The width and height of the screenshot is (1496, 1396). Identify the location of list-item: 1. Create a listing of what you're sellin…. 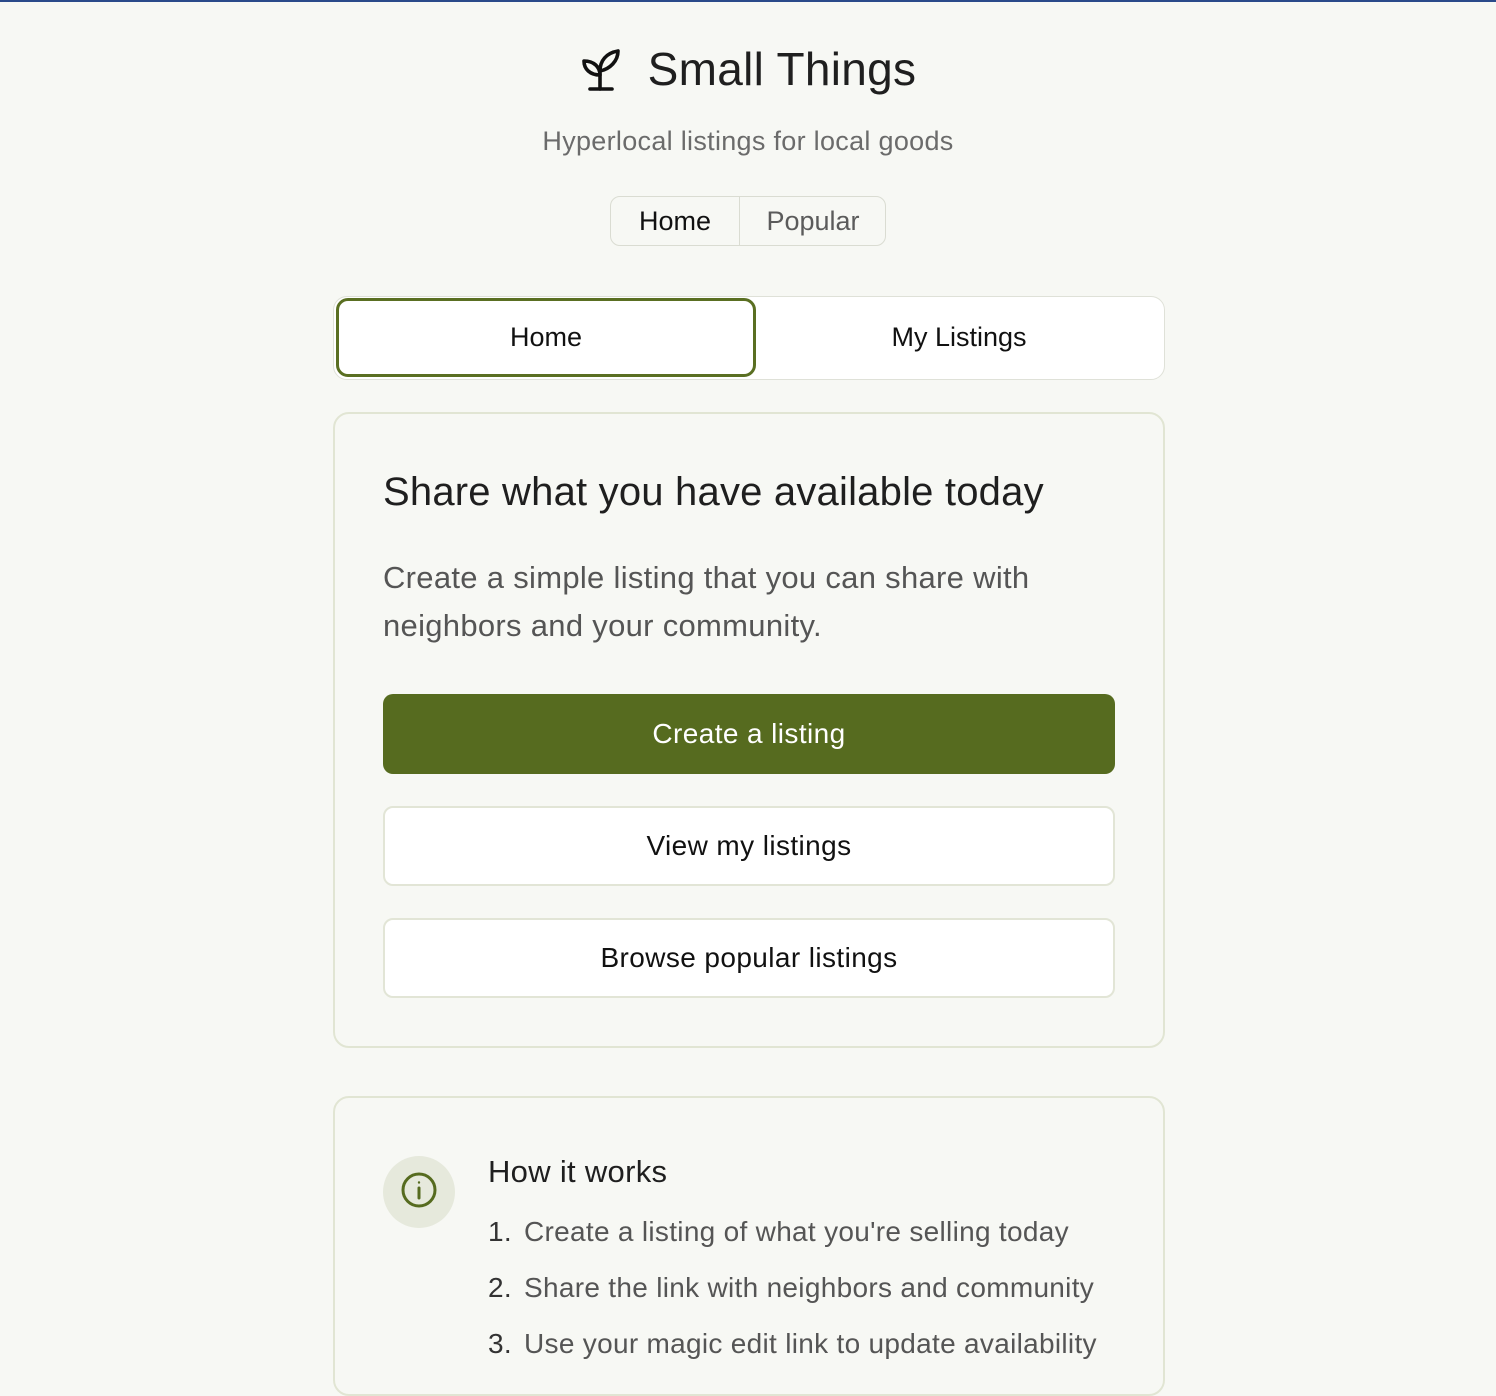
(792, 1238).